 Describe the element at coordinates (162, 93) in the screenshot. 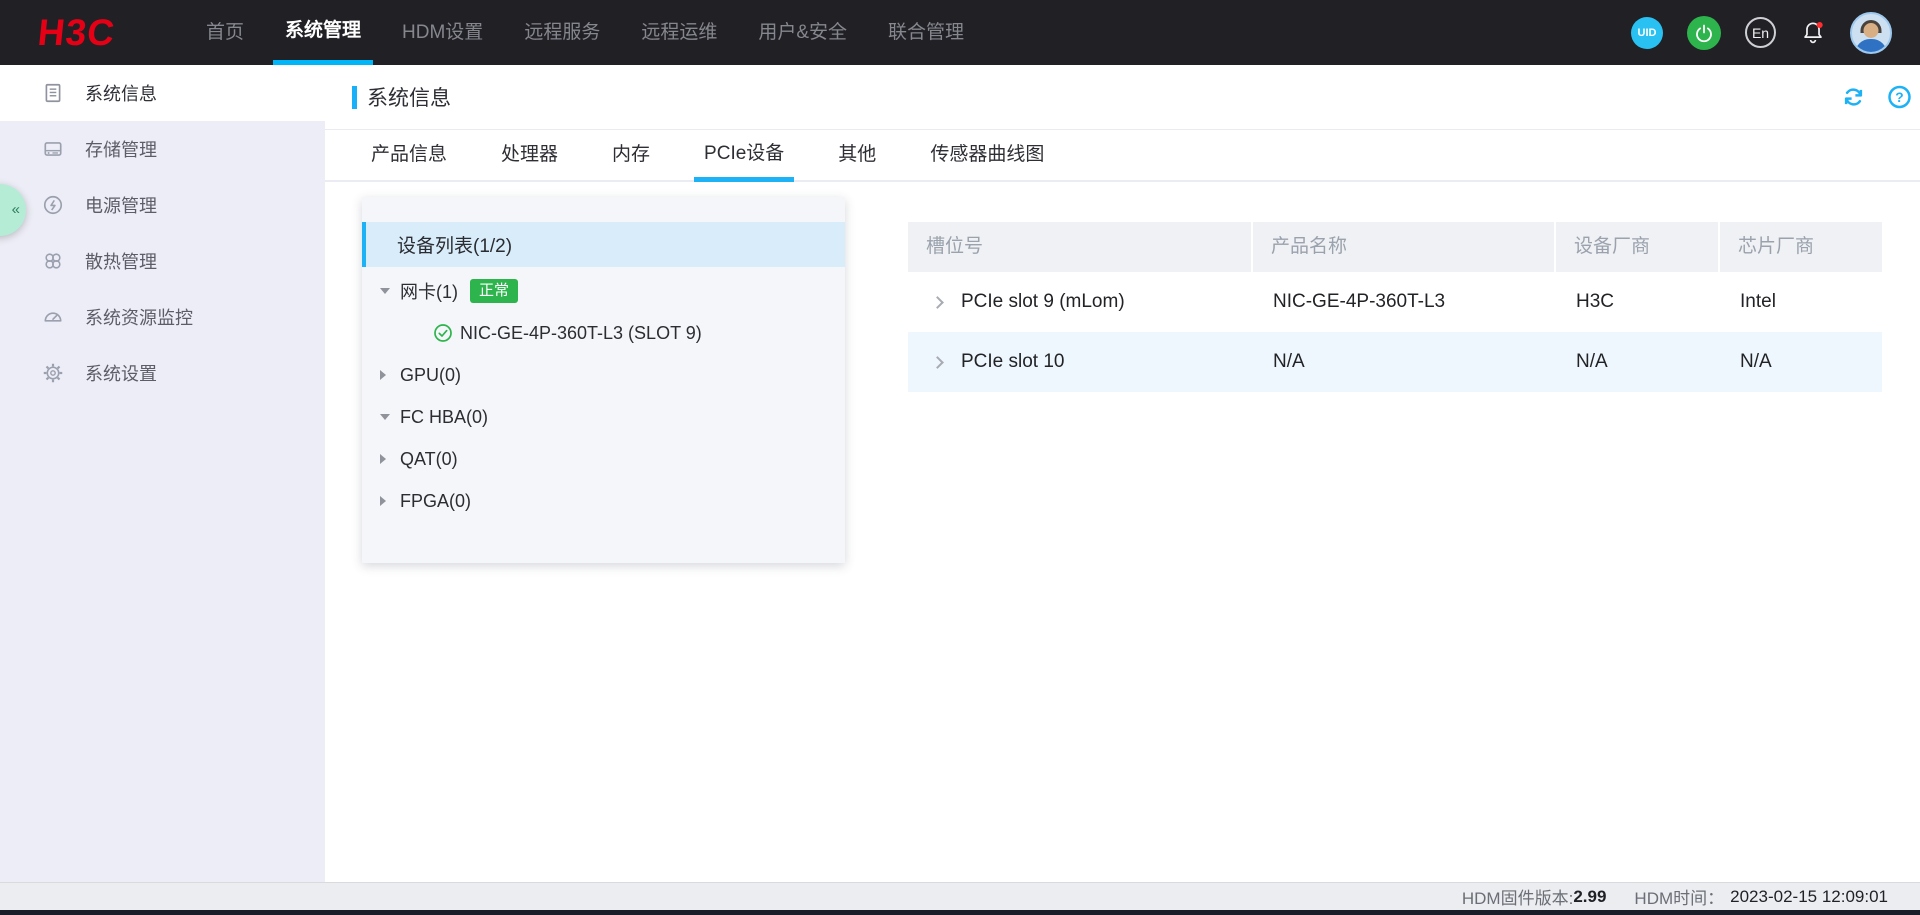

I see `sidebar-item-system-info: 系统信息` at that location.